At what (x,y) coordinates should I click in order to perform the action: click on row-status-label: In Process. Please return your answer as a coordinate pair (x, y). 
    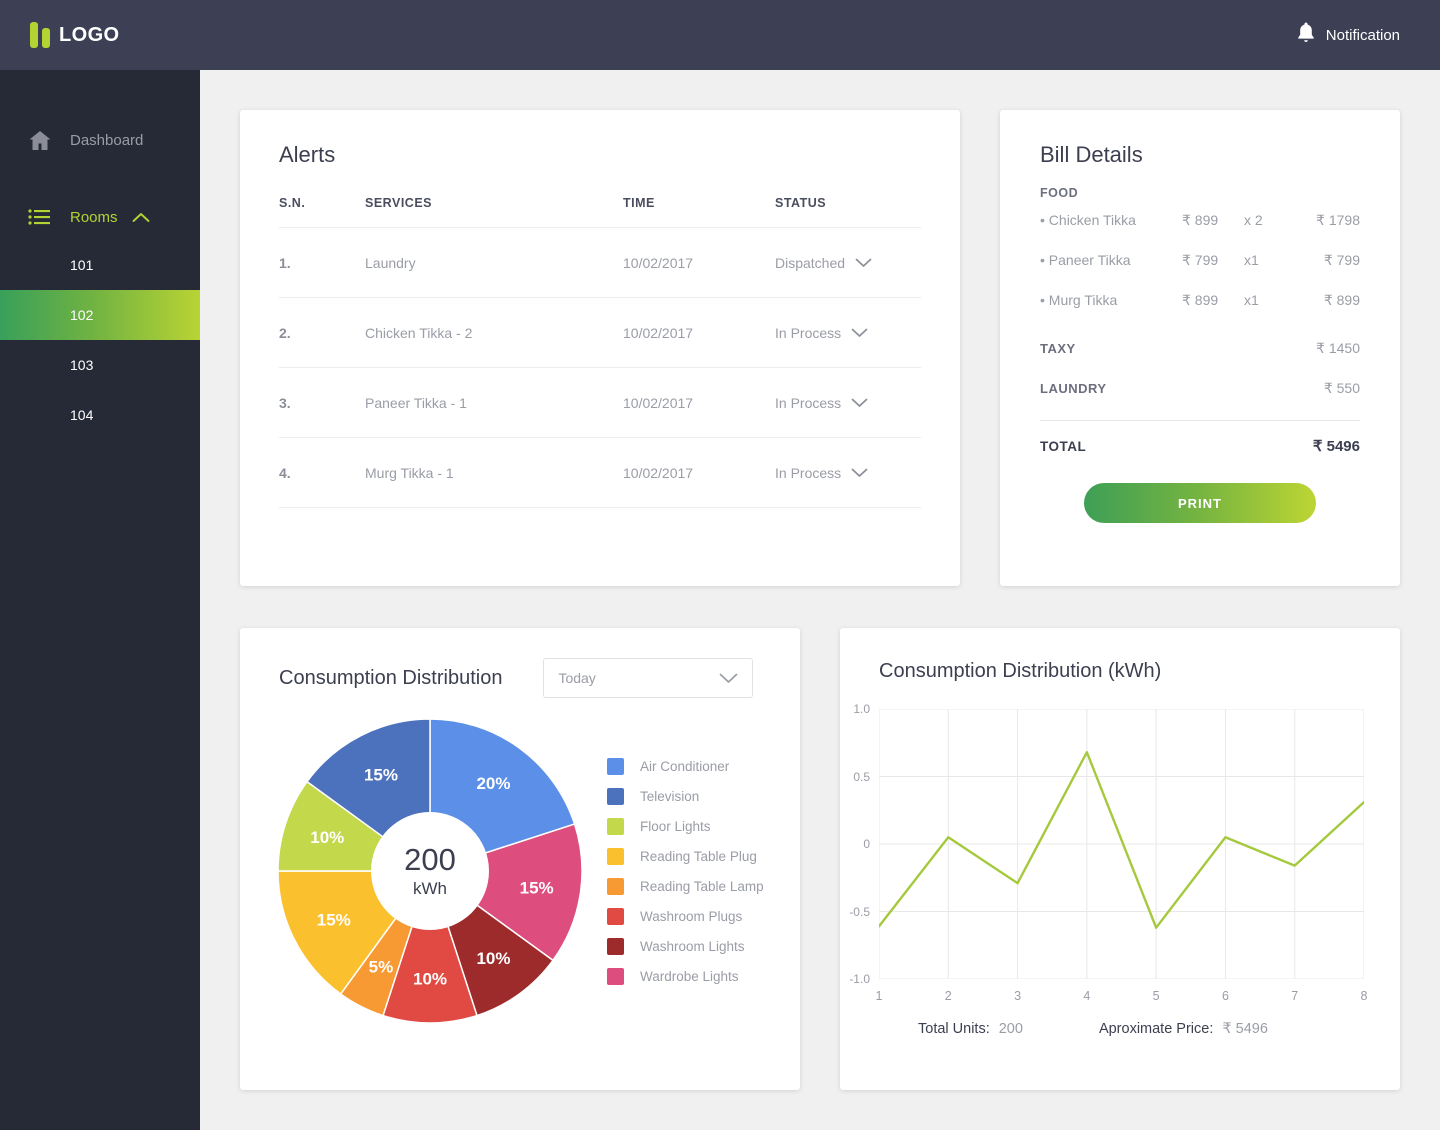
    Looking at the image, I should click on (808, 332).